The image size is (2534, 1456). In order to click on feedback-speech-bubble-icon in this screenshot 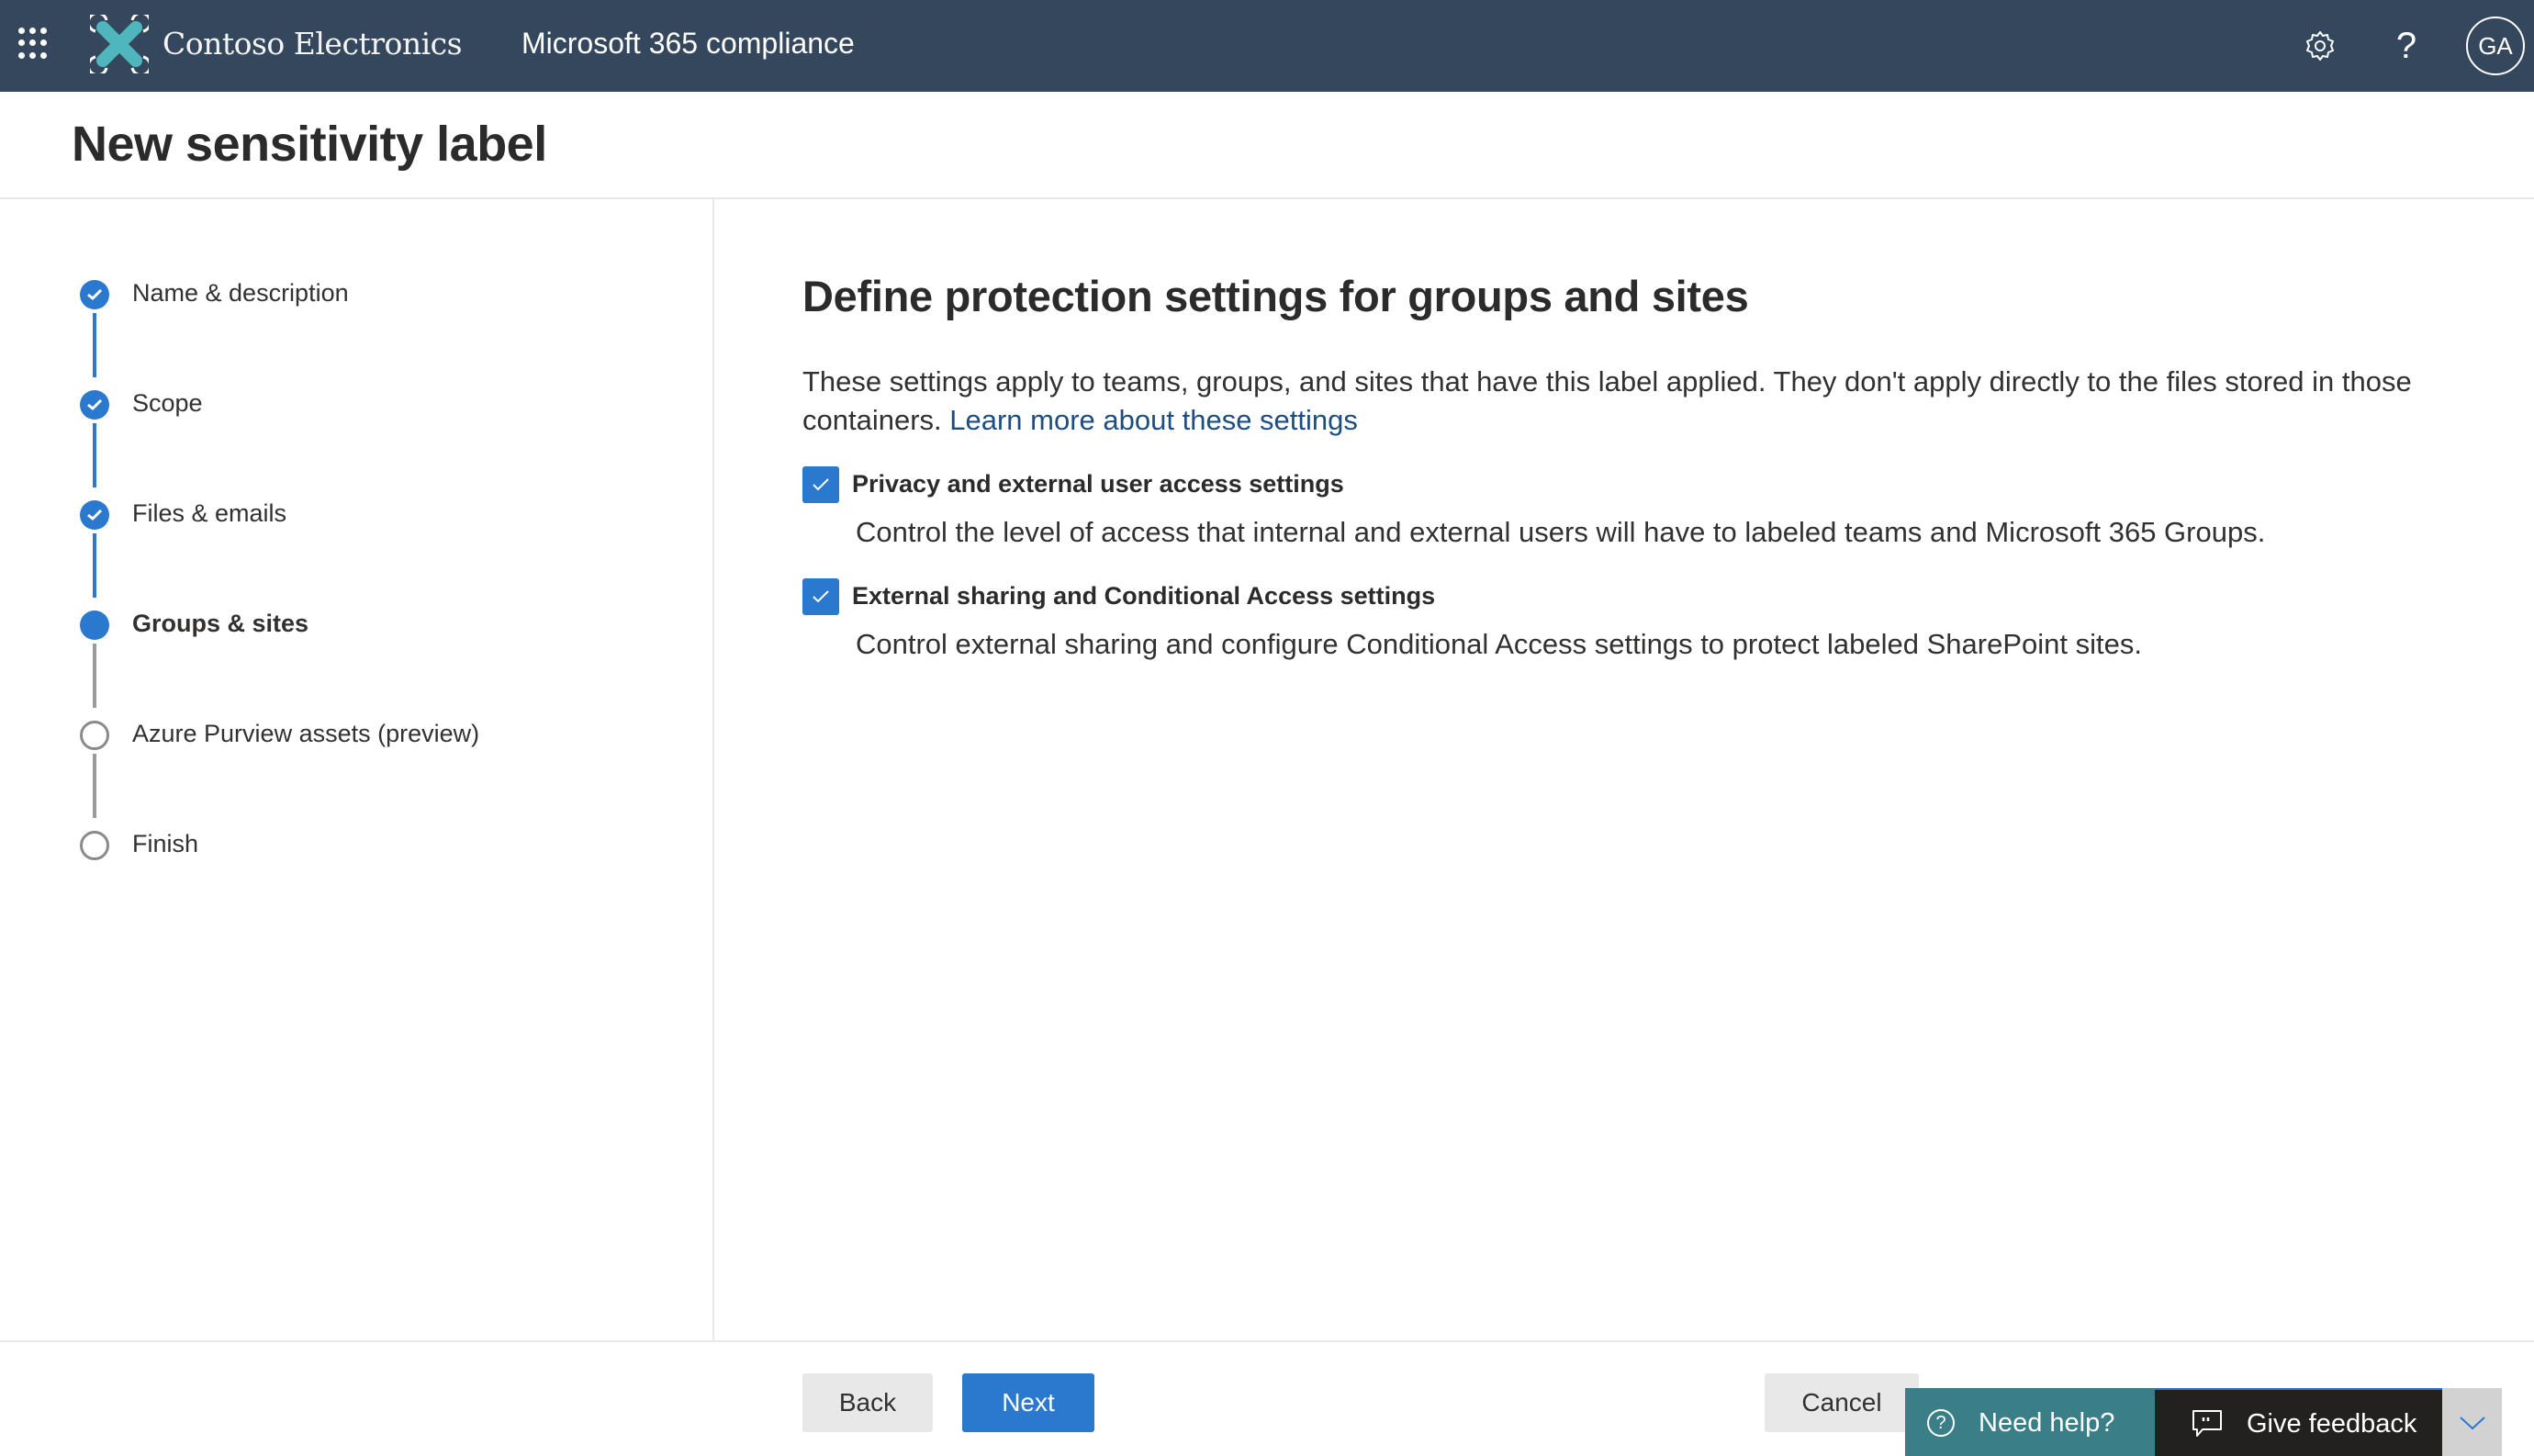, I will do `click(2207, 1423)`.